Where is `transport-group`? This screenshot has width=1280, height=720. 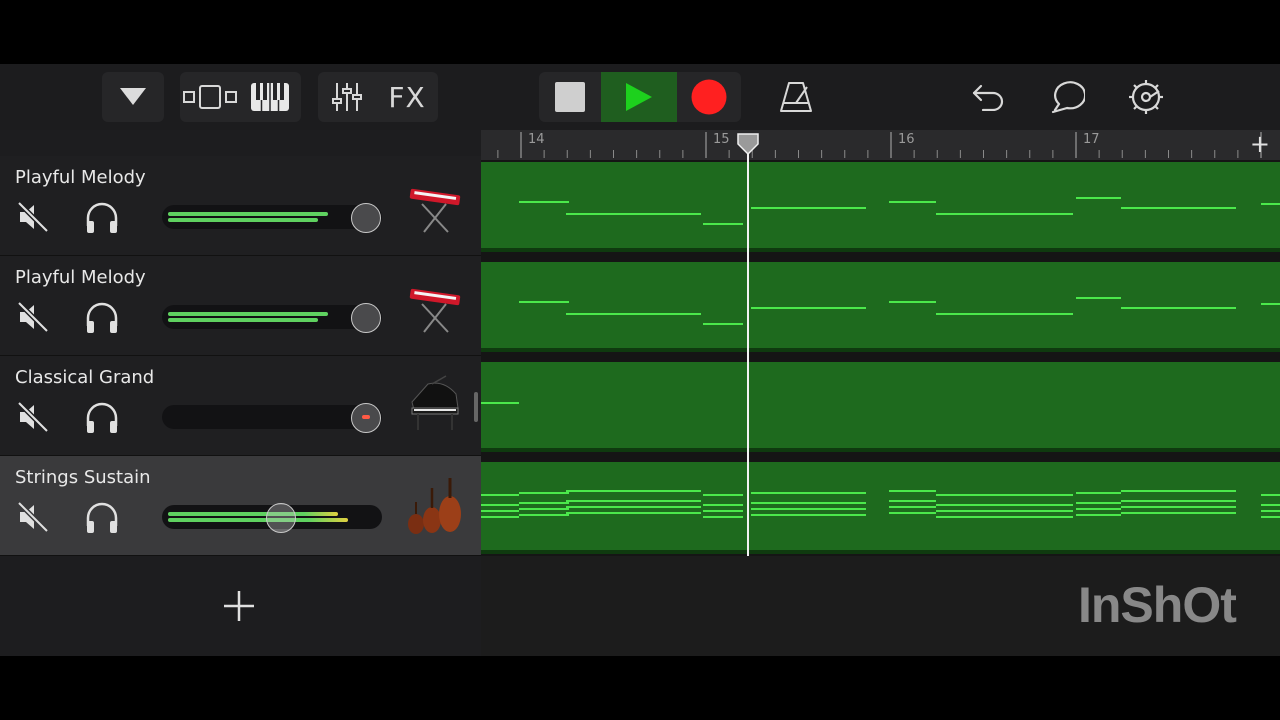
transport-group is located at coordinates (640, 97).